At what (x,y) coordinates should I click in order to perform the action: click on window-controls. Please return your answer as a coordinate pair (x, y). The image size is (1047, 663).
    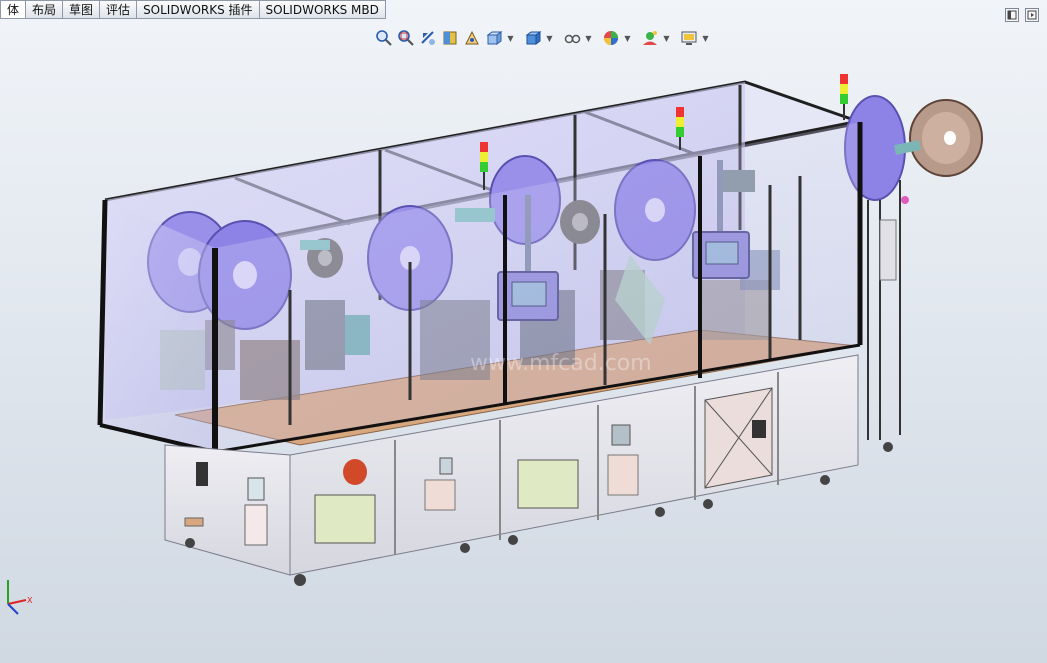
    Looking at the image, I should click on (1022, 15).